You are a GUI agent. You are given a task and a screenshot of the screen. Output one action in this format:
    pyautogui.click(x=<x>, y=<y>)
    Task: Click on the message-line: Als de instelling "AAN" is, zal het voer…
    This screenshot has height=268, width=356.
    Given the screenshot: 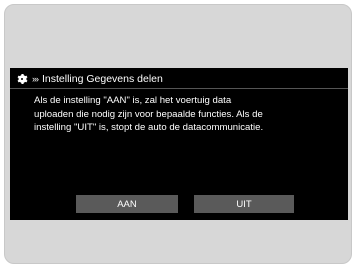 What is the action you would take?
    pyautogui.click(x=133, y=100)
    